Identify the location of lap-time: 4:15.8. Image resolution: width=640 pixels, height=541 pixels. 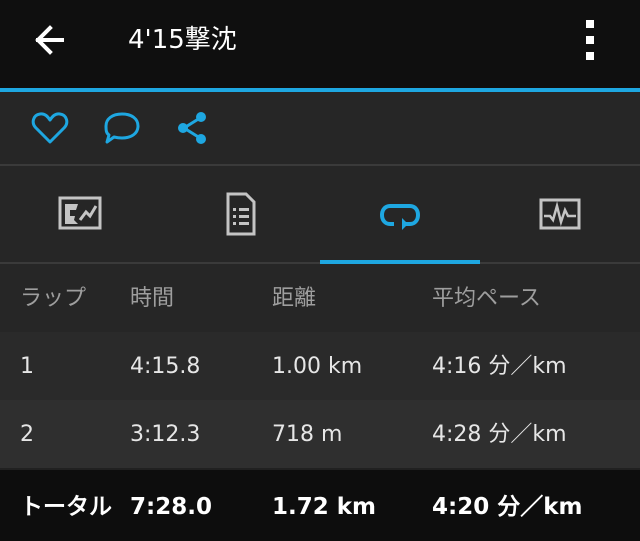
(165, 366).